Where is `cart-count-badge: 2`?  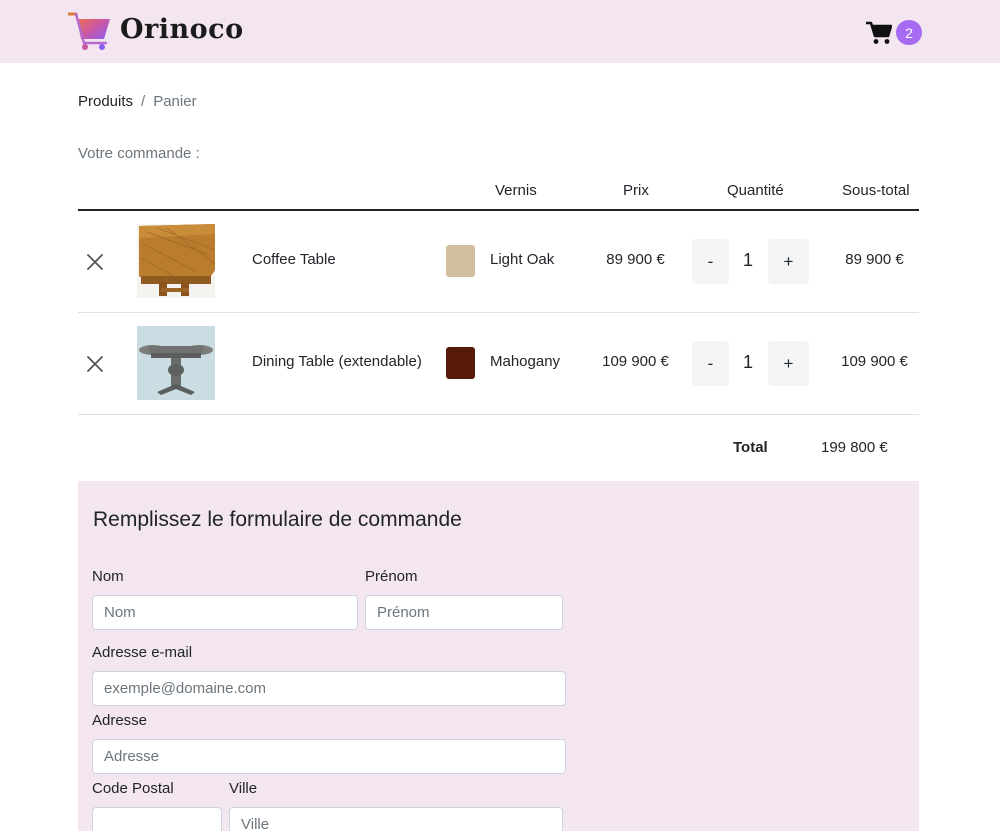
cart-count-badge: 2 is located at coordinates (909, 32).